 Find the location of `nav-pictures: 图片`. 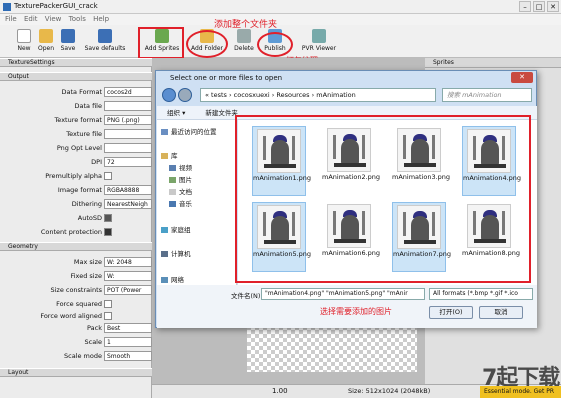

nav-pictures: 图片 is located at coordinates (180, 179).